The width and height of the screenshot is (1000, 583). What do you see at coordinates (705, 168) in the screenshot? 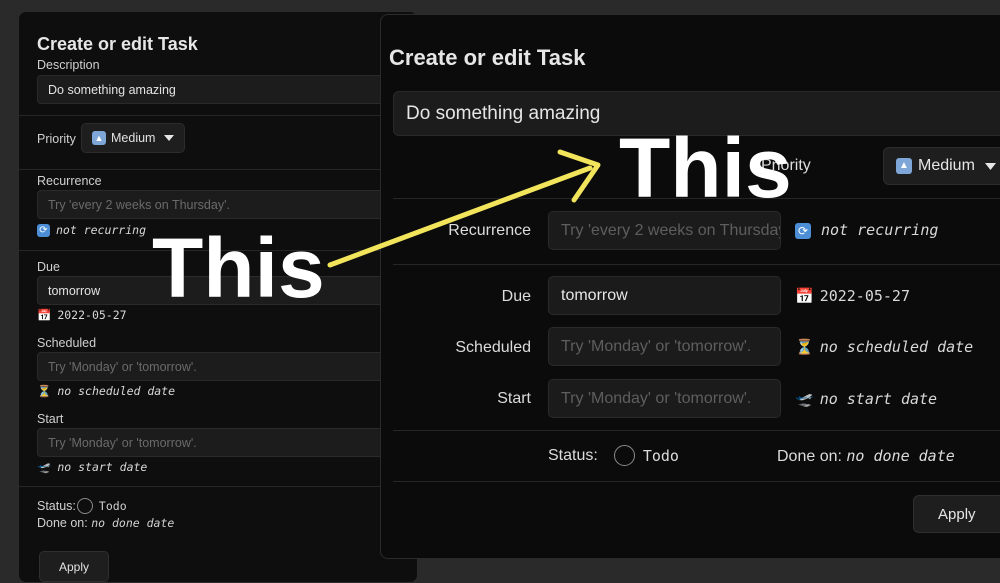
I see `annotation-text-right: This` at bounding box center [705, 168].